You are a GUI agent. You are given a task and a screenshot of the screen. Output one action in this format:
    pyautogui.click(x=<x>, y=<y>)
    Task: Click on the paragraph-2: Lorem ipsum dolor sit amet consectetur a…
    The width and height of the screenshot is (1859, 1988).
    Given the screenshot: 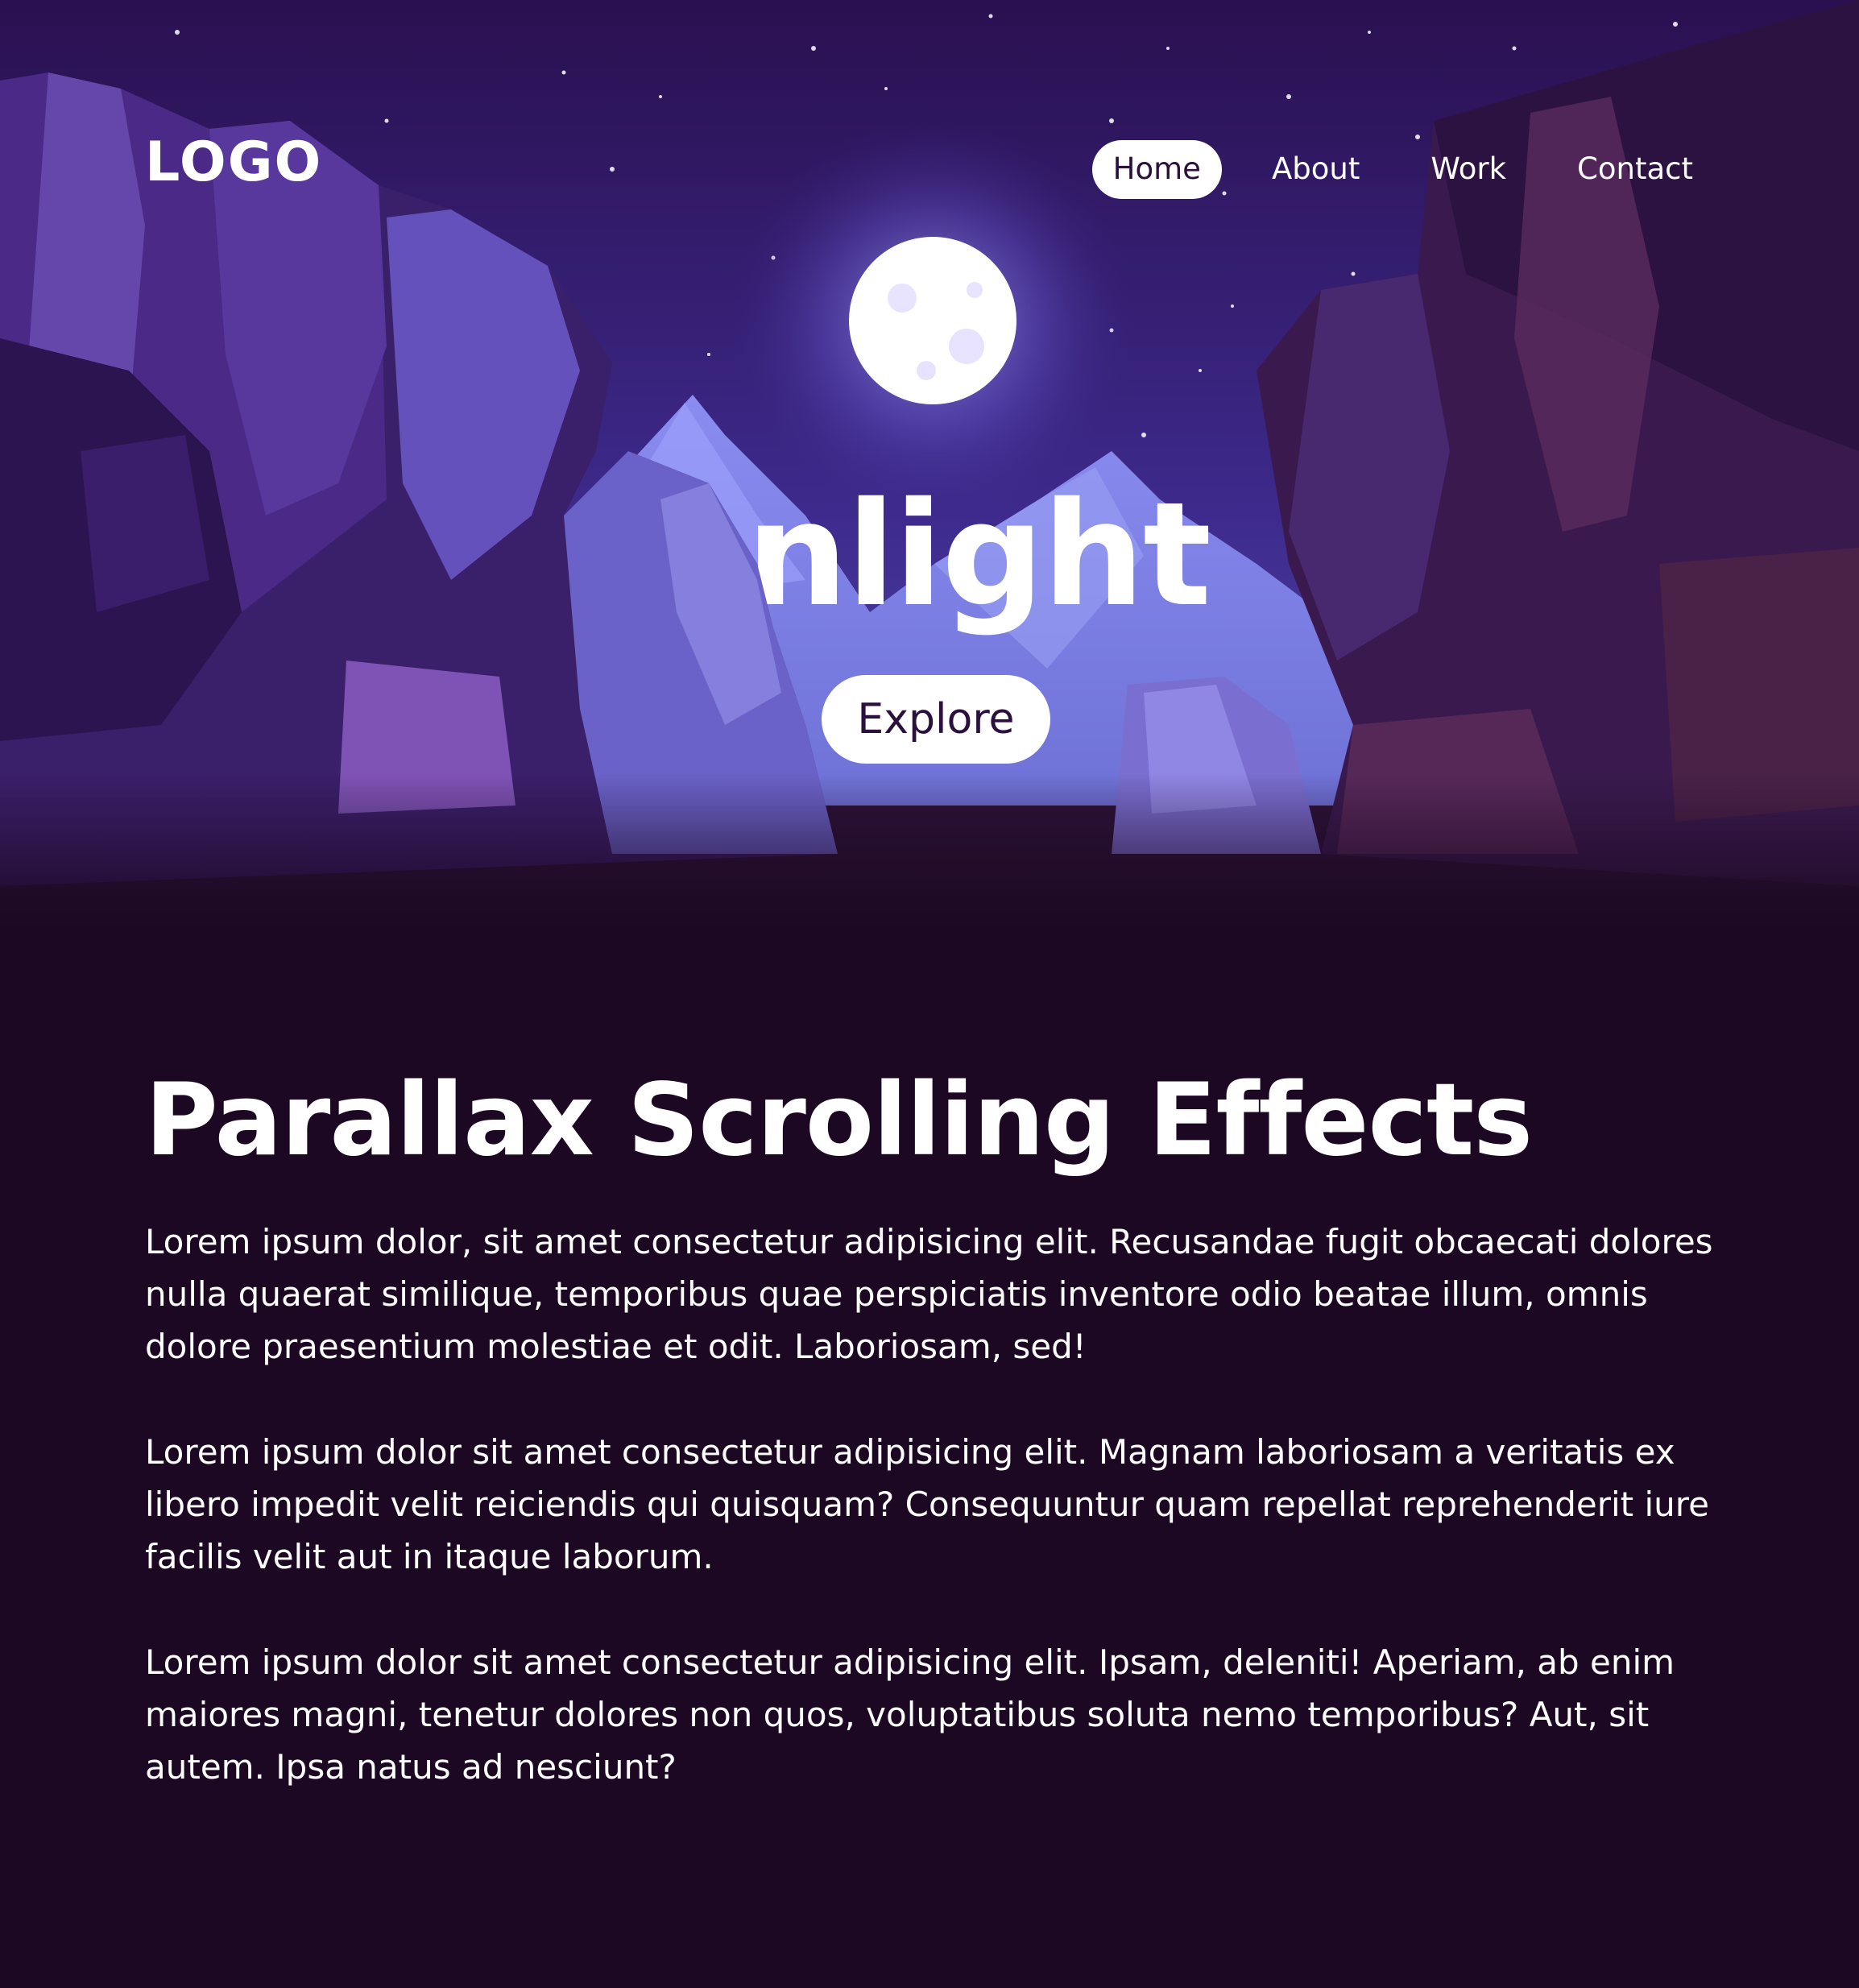 What is the action you would take?
    pyautogui.click(x=927, y=1503)
    